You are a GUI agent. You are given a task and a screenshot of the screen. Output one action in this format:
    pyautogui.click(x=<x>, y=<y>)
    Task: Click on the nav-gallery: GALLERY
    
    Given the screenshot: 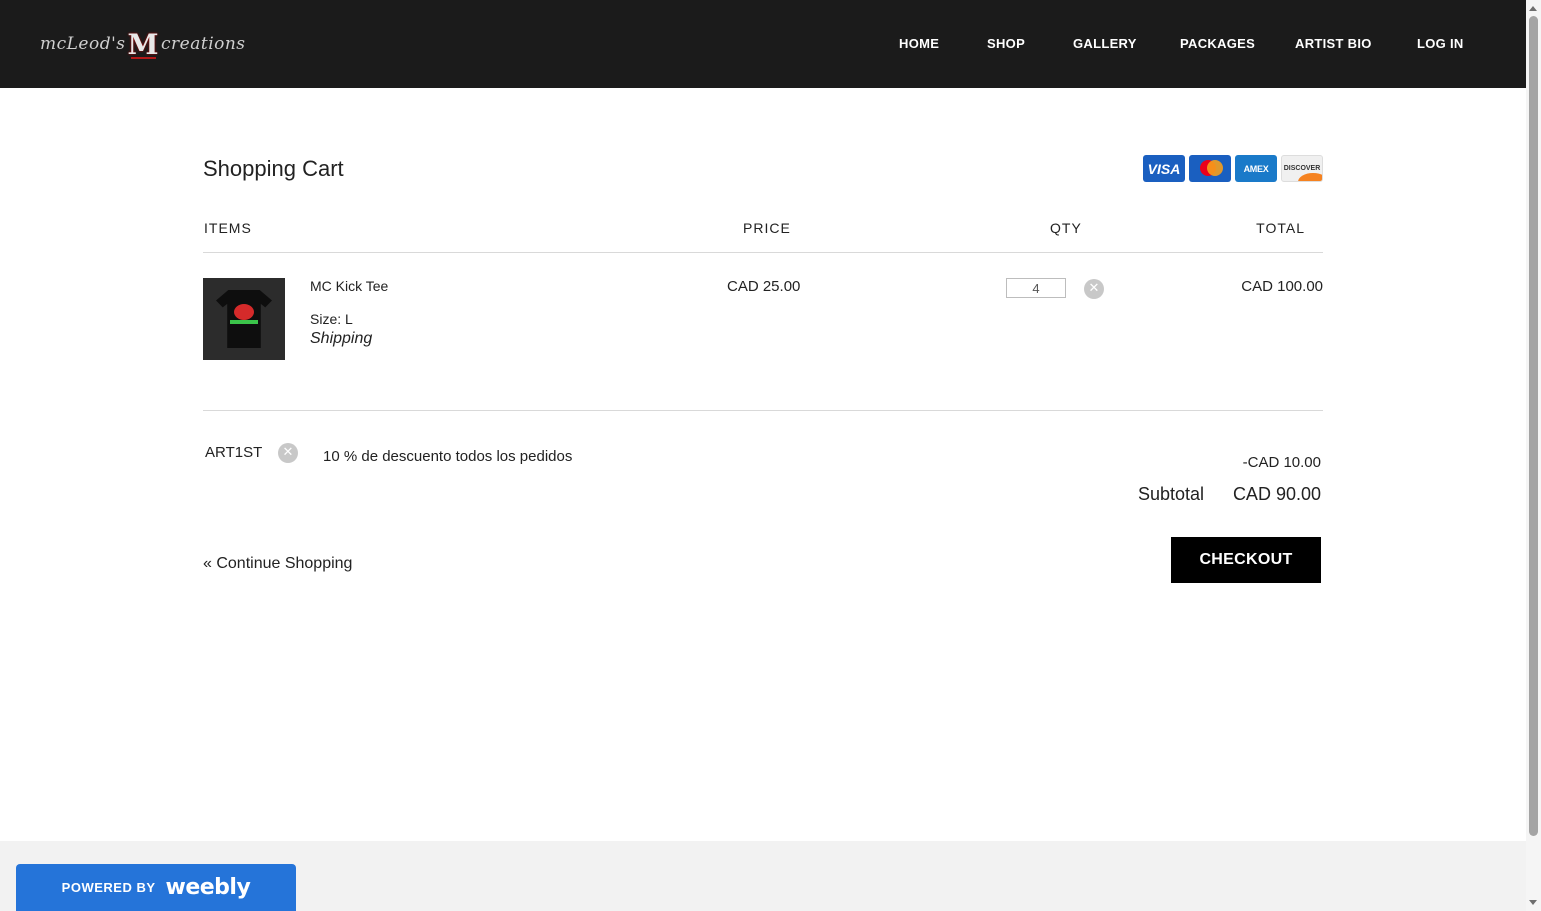 What is the action you would take?
    pyautogui.click(x=1105, y=43)
    